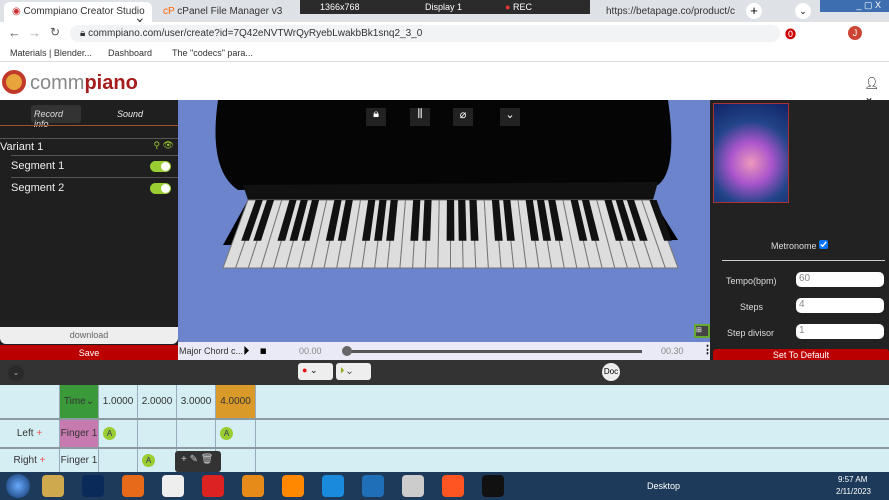  What do you see at coordinates (89, 335) in the screenshot?
I see `download-button: download` at bounding box center [89, 335].